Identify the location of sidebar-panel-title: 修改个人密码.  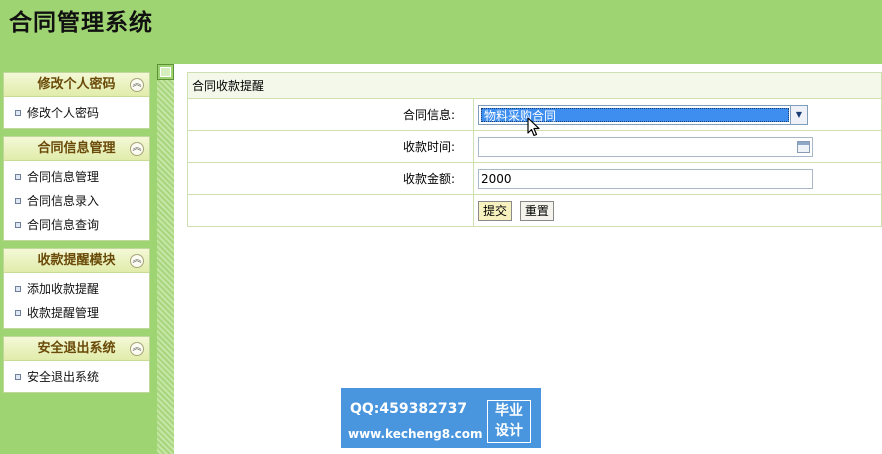
(76, 84).